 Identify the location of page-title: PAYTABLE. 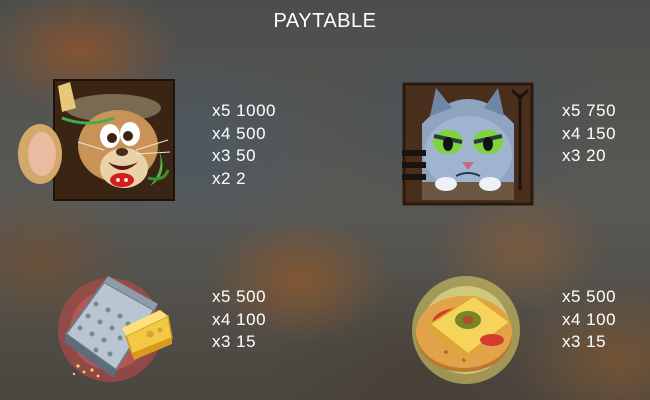
(325, 21).